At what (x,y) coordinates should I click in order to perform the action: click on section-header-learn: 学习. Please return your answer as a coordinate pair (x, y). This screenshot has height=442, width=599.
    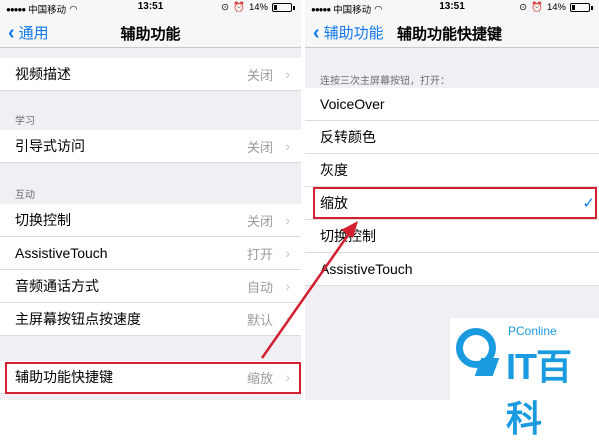
    Looking at the image, I should click on (25, 121).